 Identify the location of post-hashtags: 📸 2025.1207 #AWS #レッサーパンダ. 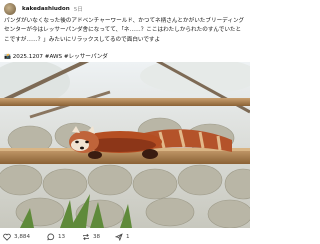
(56, 57).